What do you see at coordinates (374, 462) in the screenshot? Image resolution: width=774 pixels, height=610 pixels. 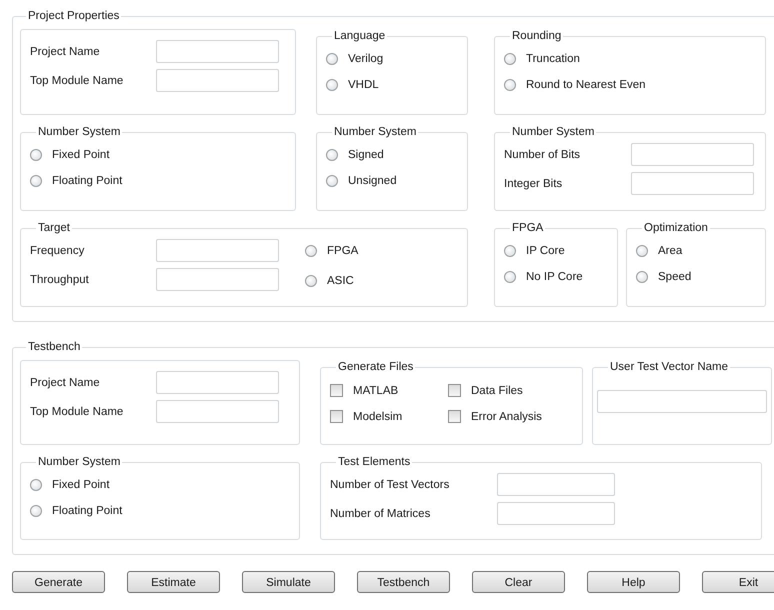 I see `group-title: Test Elements` at bounding box center [374, 462].